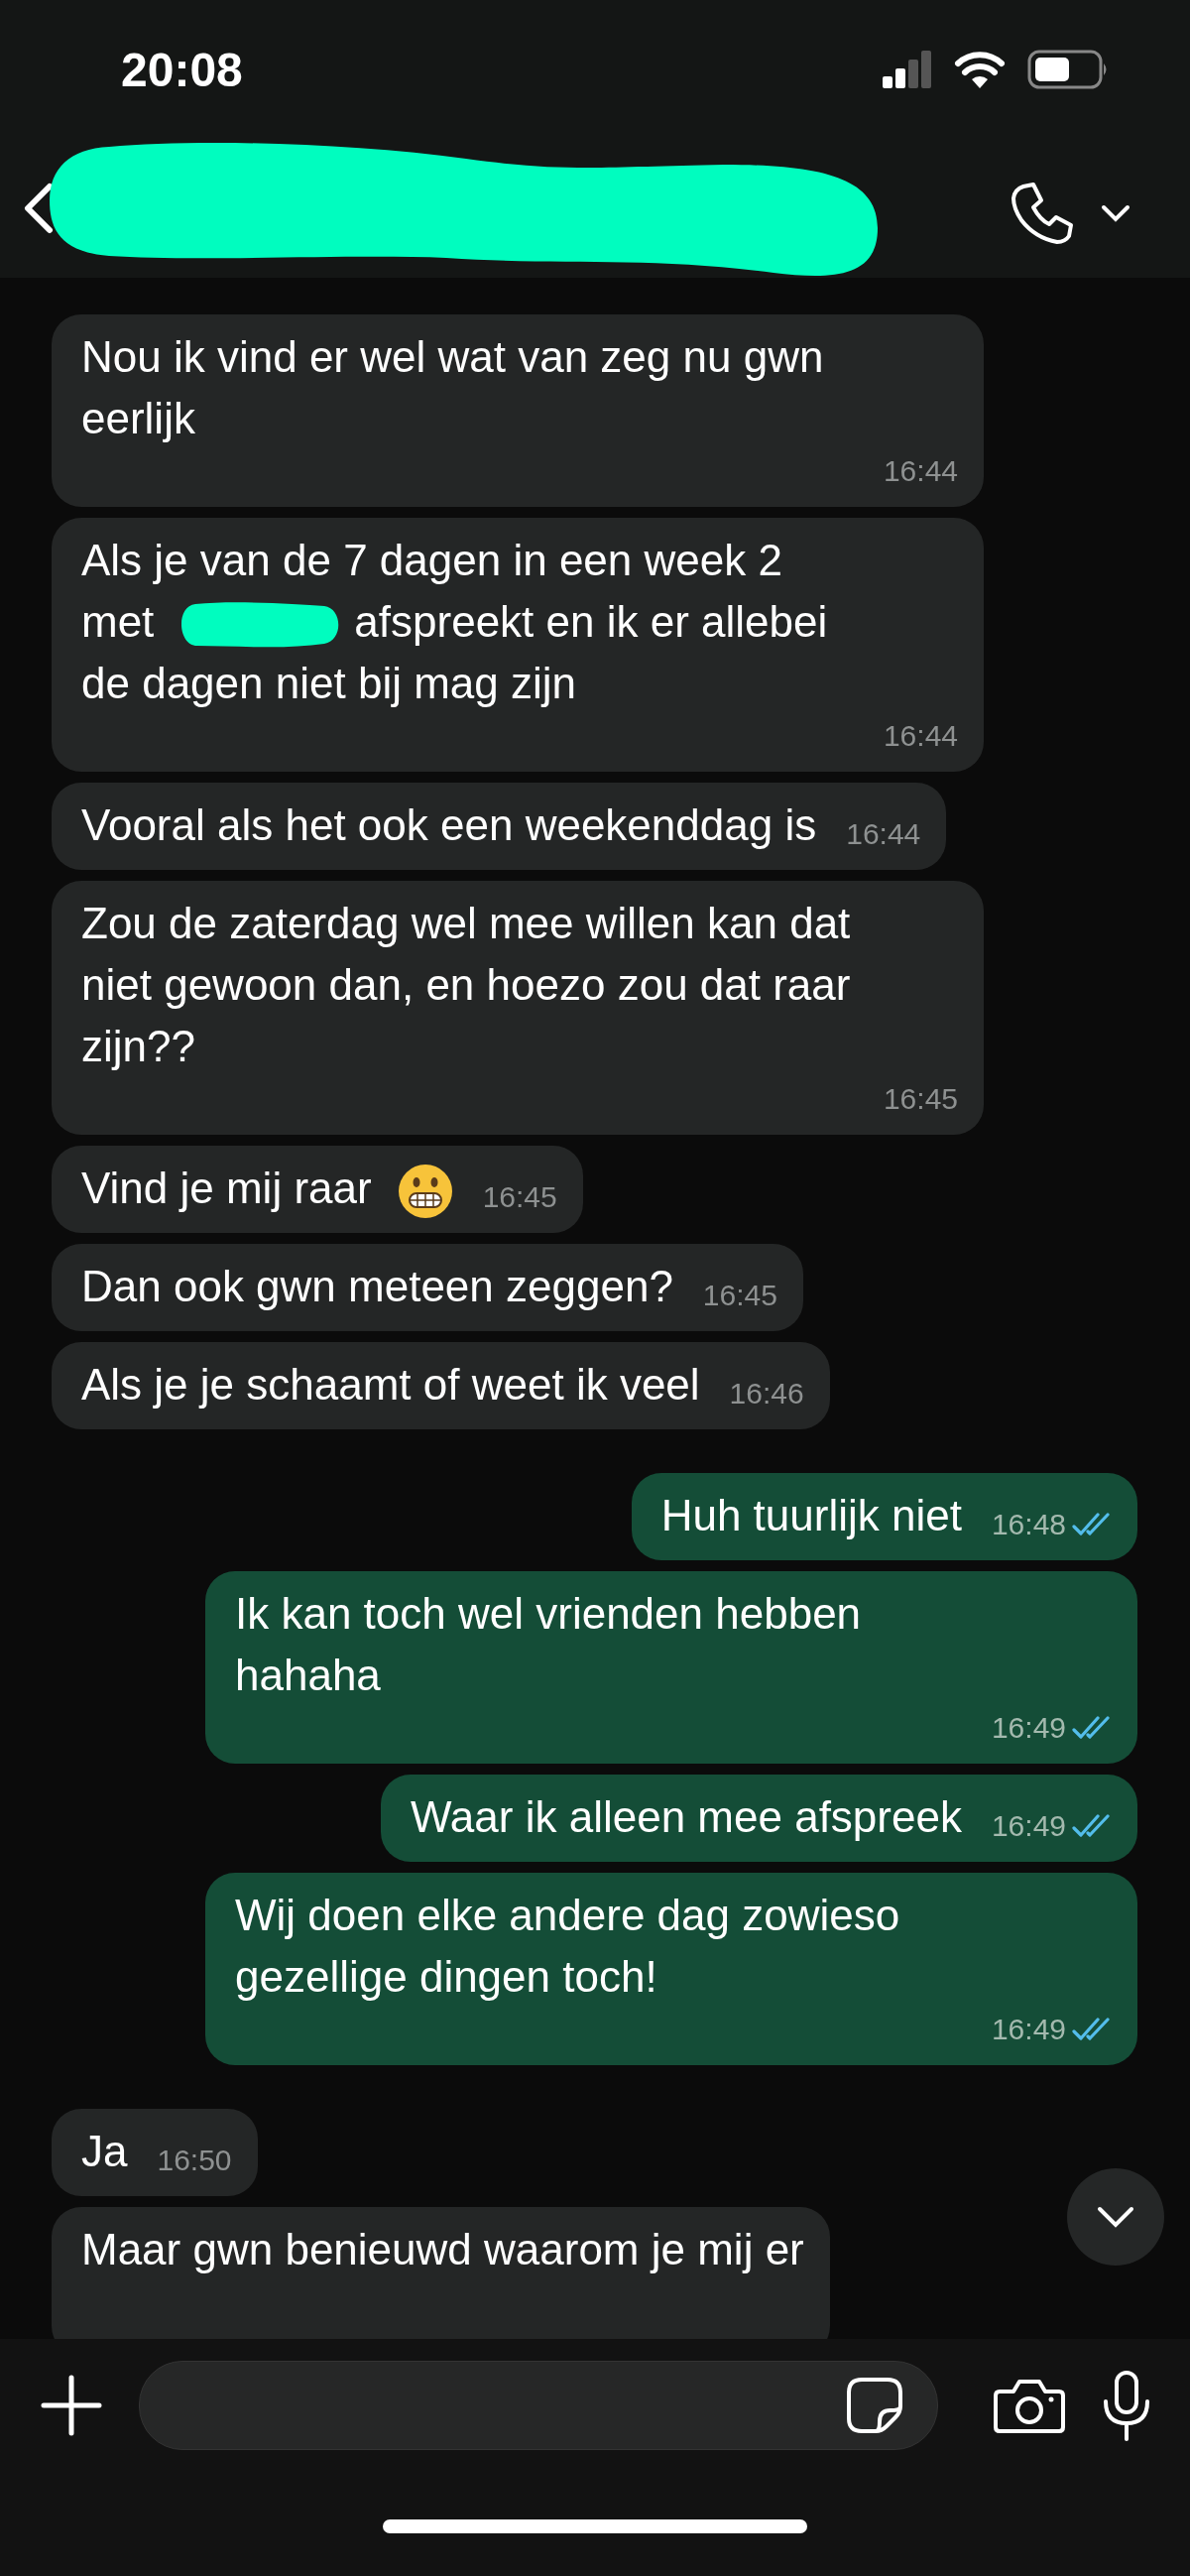 This screenshot has height=2576, width=1190. What do you see at coordinates (377, 1286) in the screenshot?
I see `message-text: Dan ook gwn meteen zeggen?` at bounding box center [377, 1286].